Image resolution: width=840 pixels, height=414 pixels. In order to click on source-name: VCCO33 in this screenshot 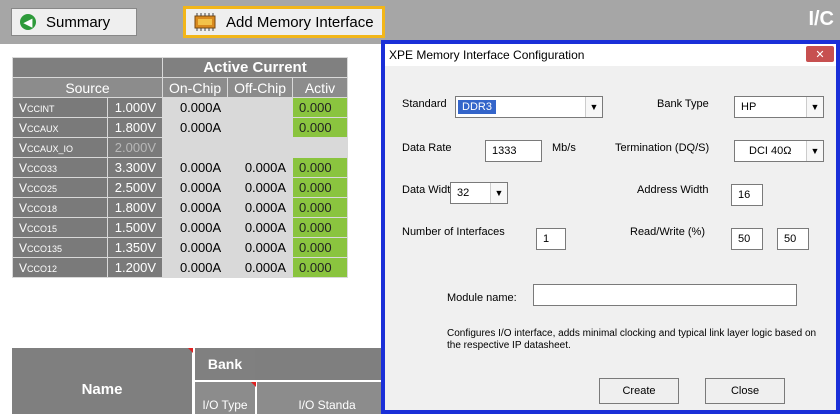, I will do `click(60, 167)`.